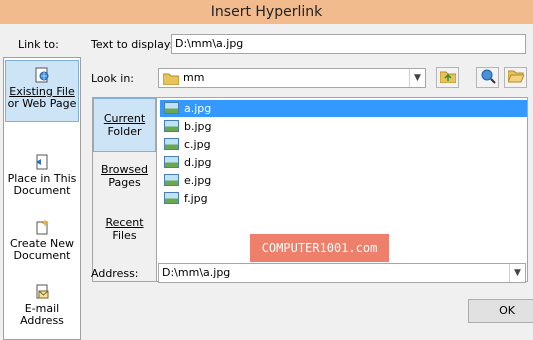 The height and width of the screenshot is (340, 533). I want to click on file-name: f.jpg, so click(196, 198).